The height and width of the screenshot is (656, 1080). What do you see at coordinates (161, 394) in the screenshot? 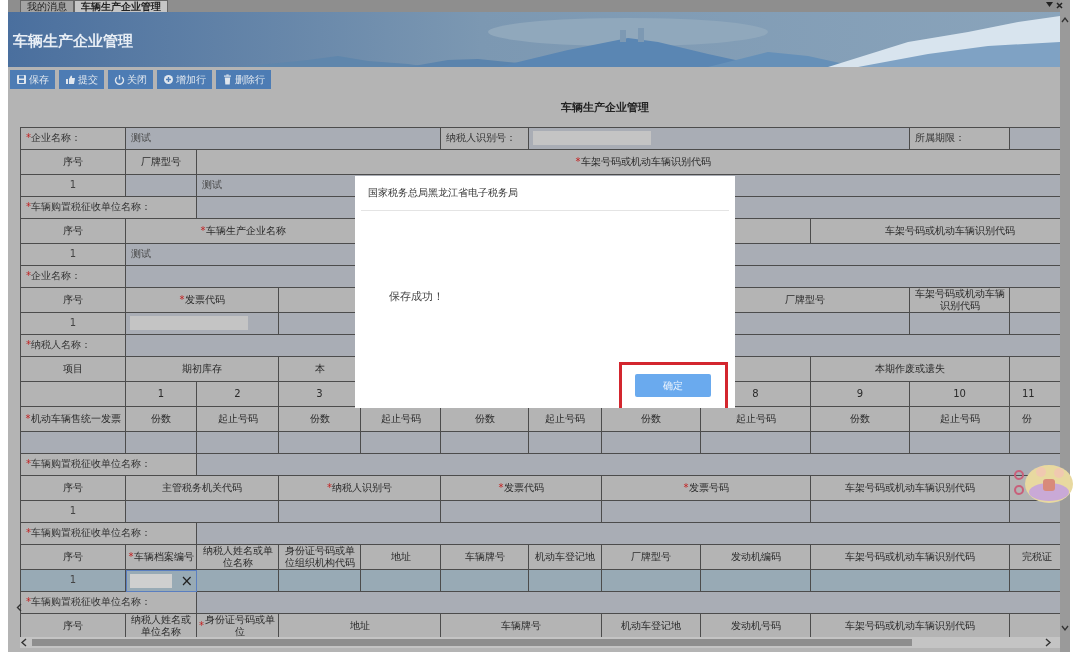
I see `column-header: 1` at bounding box center [161, 394].